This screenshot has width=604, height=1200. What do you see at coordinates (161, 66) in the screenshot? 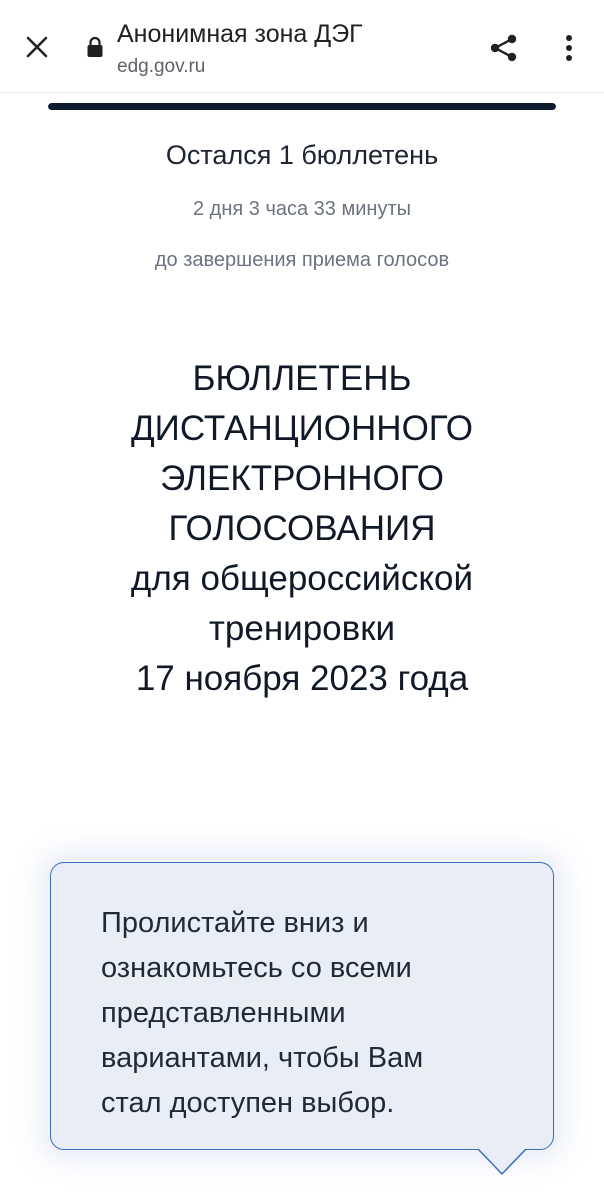
I see `site-url: edg.gov.ru` at bounding box center [161, 66].